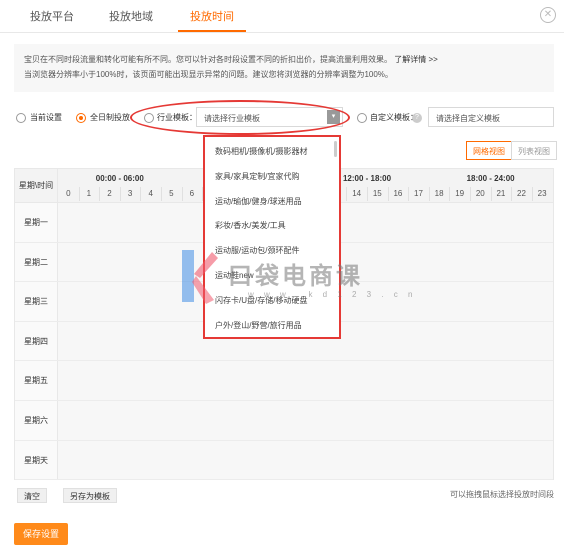 The height and width of the screenshot is (557, 564). I want to click on save-settings-button: 保存设置, so click(41, 534).